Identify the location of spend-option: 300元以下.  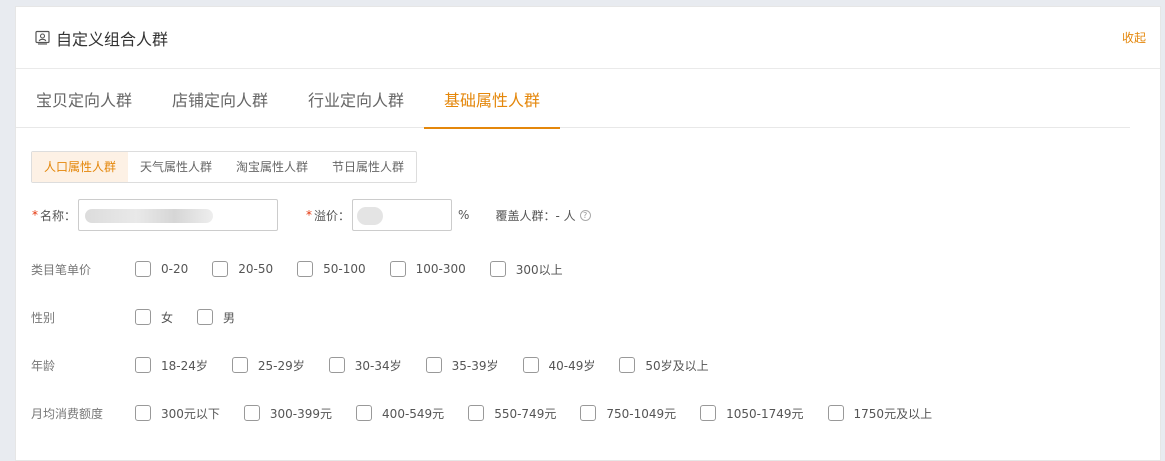
(177, 413).